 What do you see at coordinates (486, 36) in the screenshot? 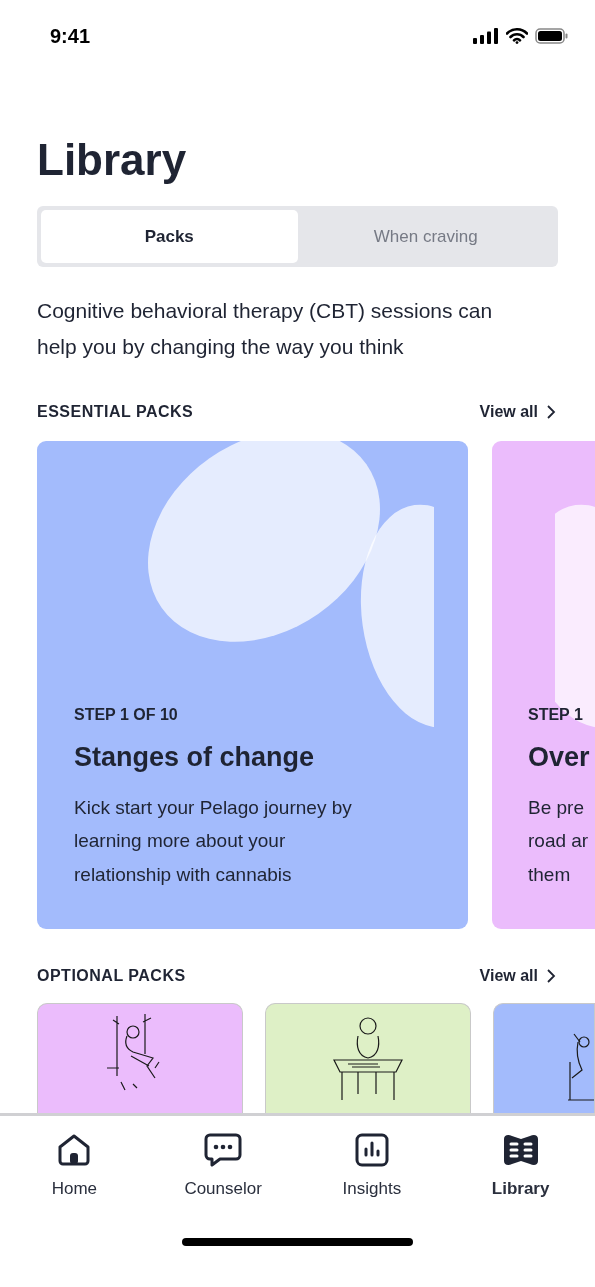
I see `signal-icon` at bounding box center [486, 36].